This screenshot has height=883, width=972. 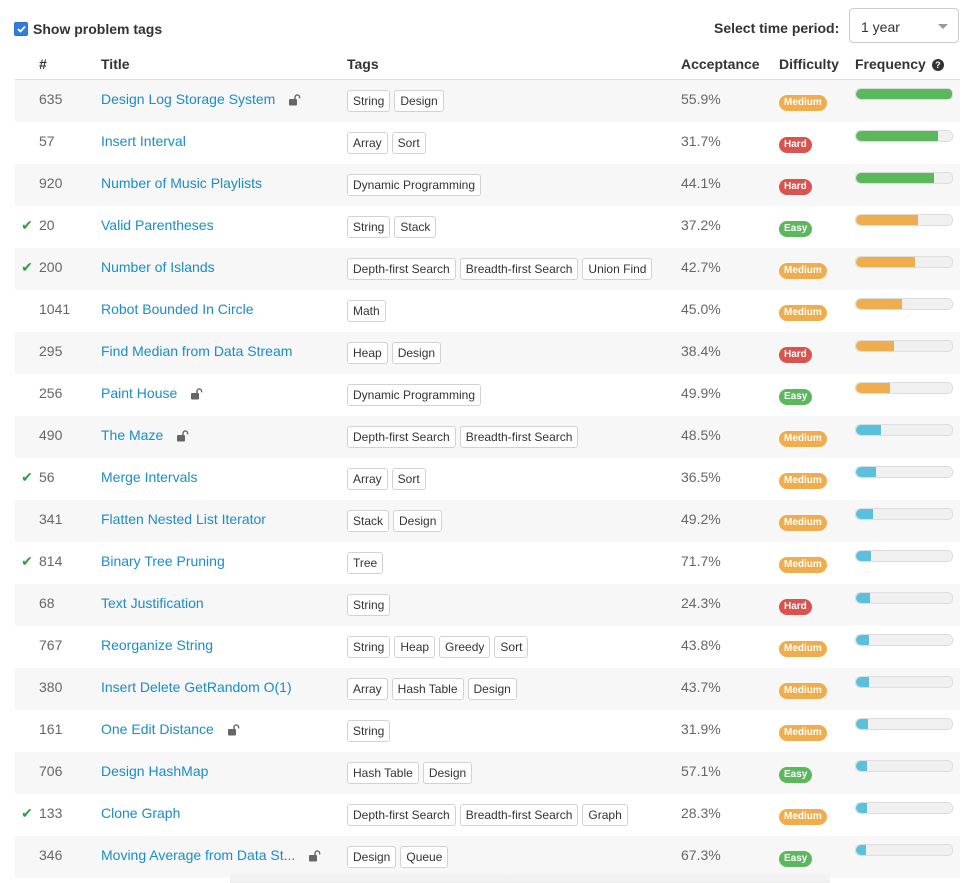 I want to click on table-row: ✔ 56 Merge Intervals Array Sort 36.5% Medium, so click(x=487, y=479).